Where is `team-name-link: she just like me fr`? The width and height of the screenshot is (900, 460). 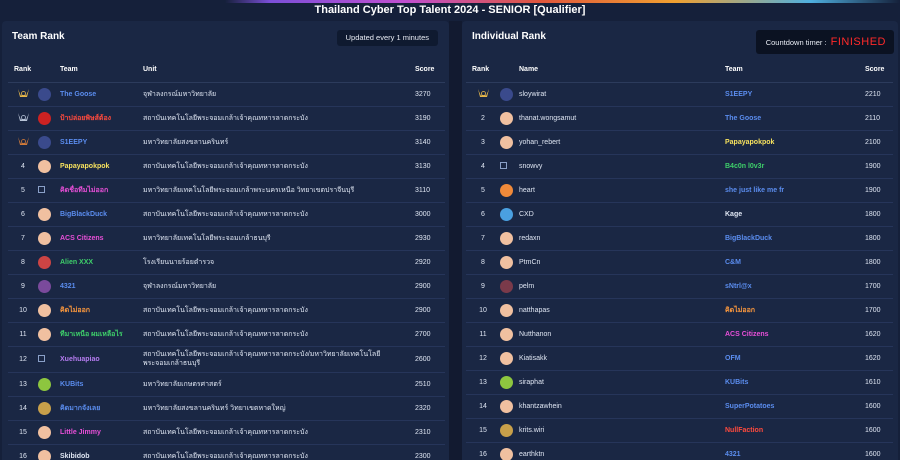
team-name-link: she just like me fr is located at coordinates (795, 190).